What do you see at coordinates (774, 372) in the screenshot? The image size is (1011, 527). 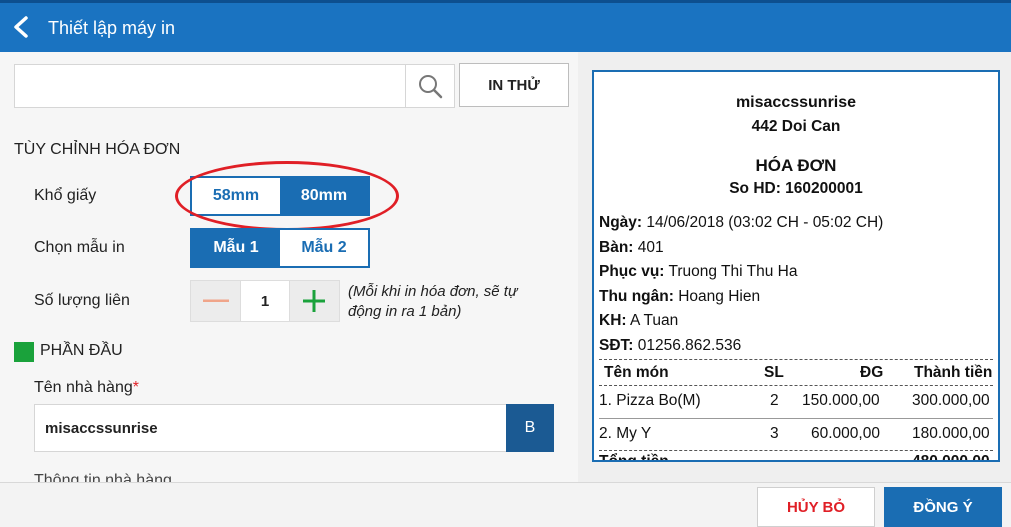 I see `col-header-qty: SL` at bounding box center [774, 372].